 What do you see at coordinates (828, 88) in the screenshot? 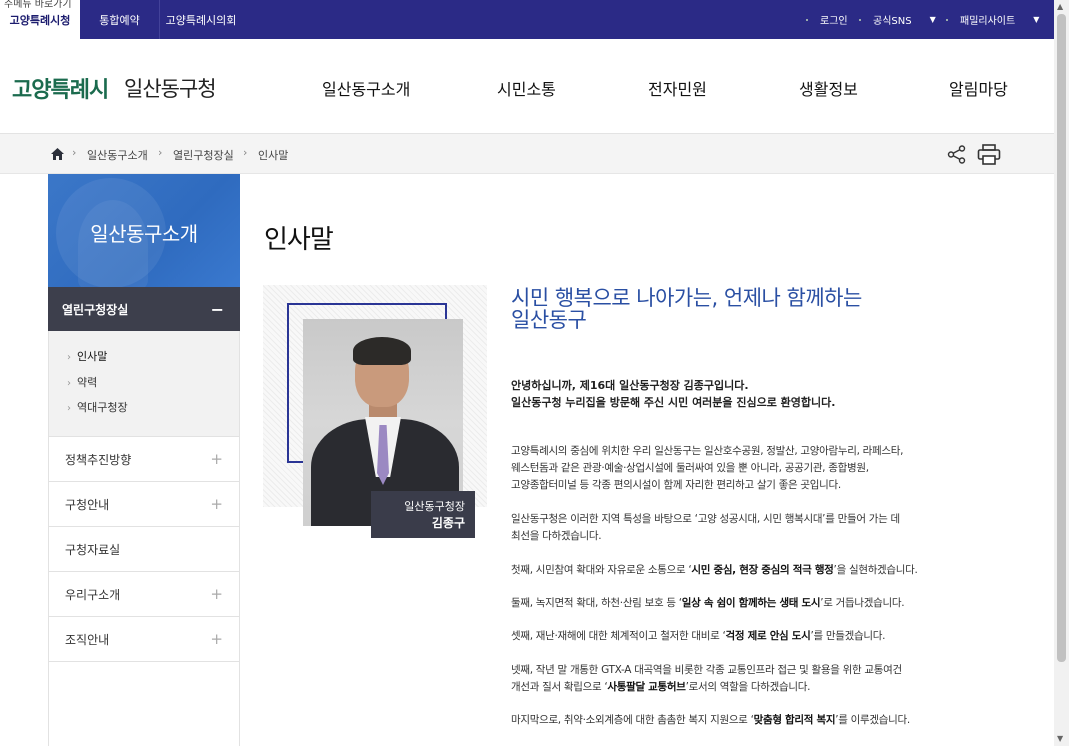
I see `gnb-item-life-info: 생활정보` at bounding box center [828, 88].